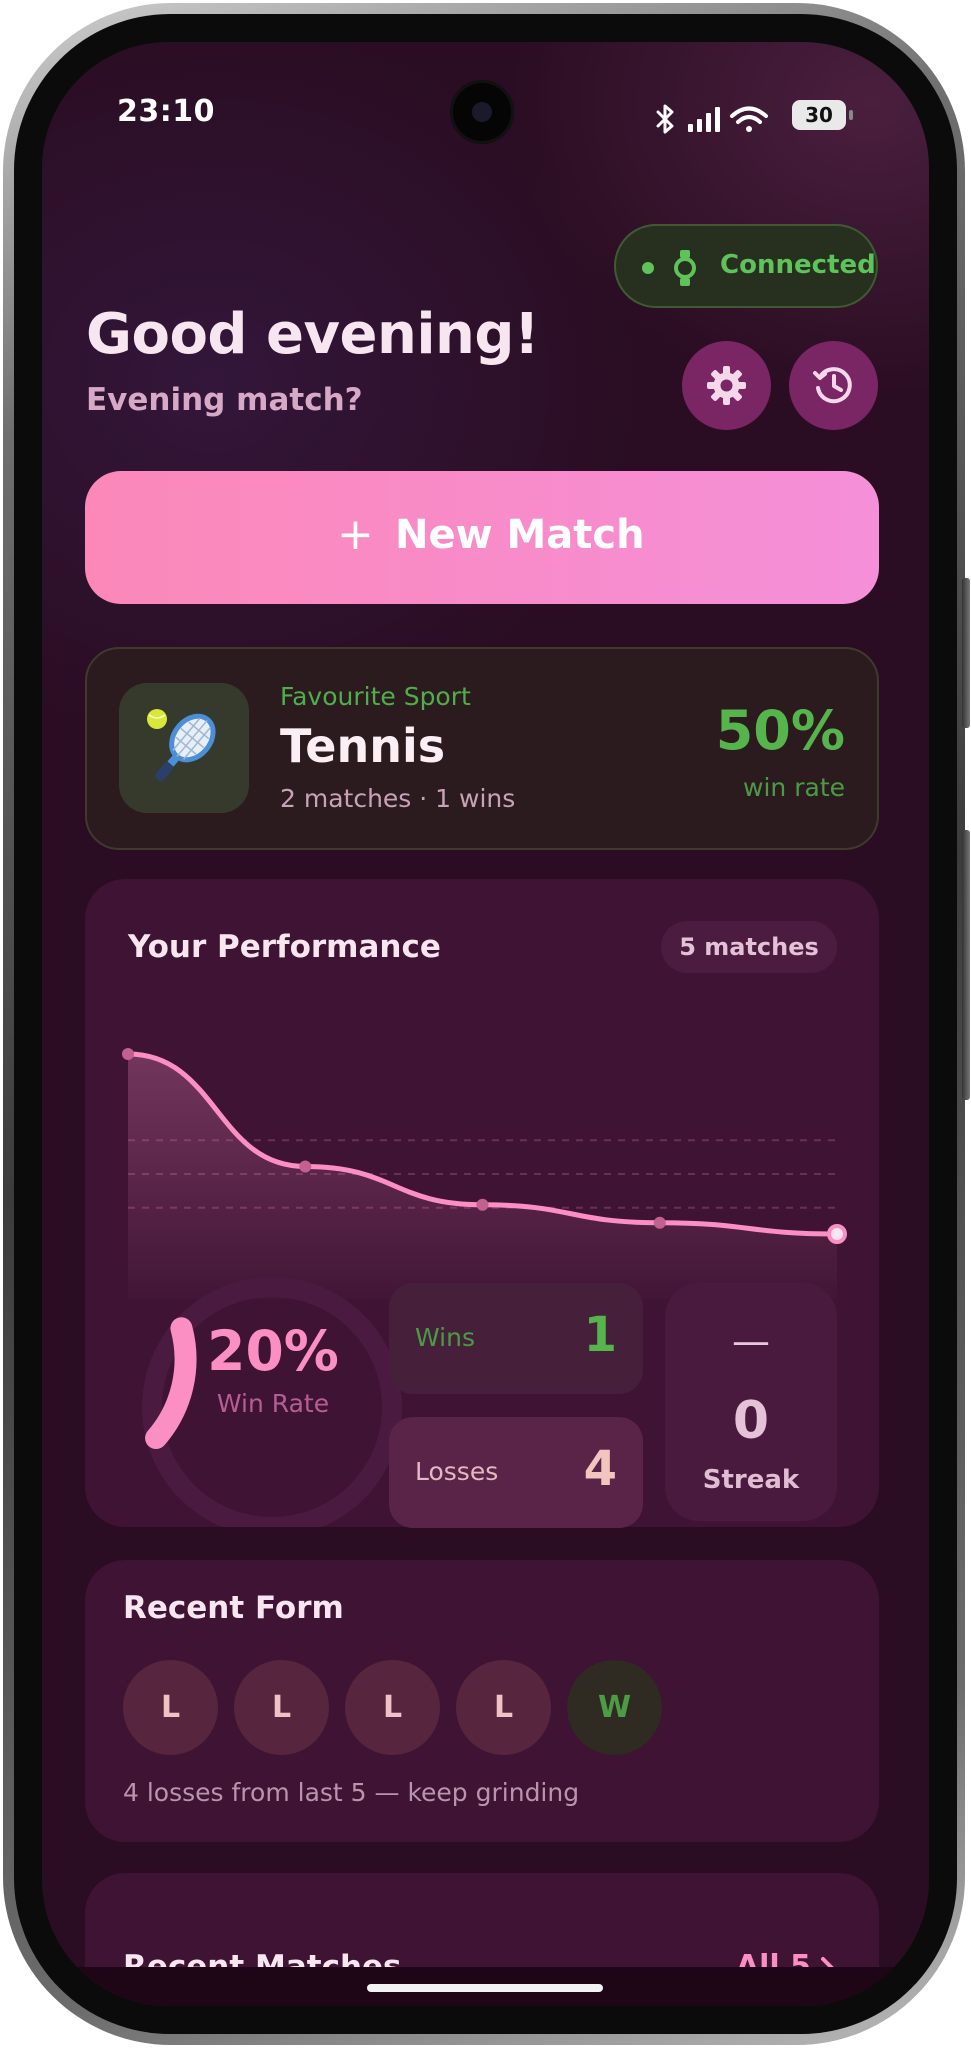 This screenshot has width=971, height=2048. Describe the element at coordinates (794, 787) in the screenshot. I see `favourite-win-rate-label: win rate` at that location.